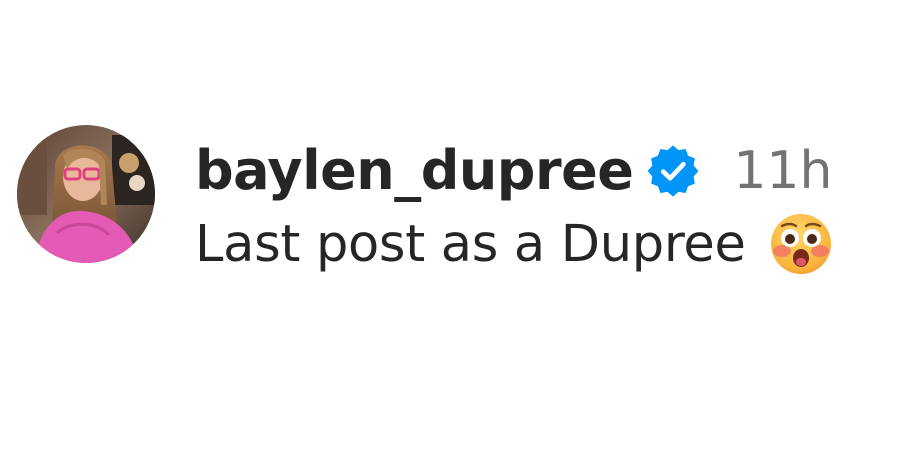  Describe the element at coordinates (783, 171) in the screenshot. I see `comment-timestamp: 11h` at that location.